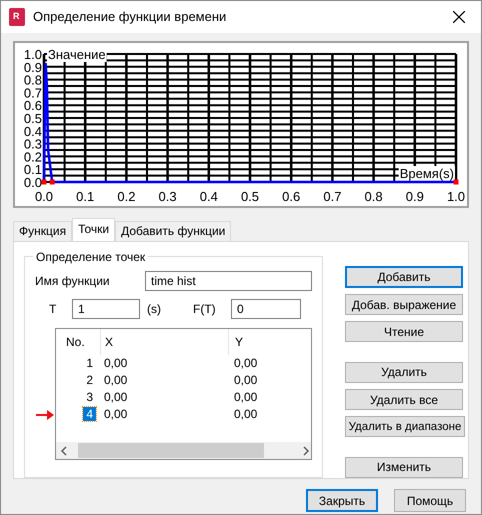  Describe the element at coordinates (404, 277) in the screenshot. I see `button: Добавить` at that location.